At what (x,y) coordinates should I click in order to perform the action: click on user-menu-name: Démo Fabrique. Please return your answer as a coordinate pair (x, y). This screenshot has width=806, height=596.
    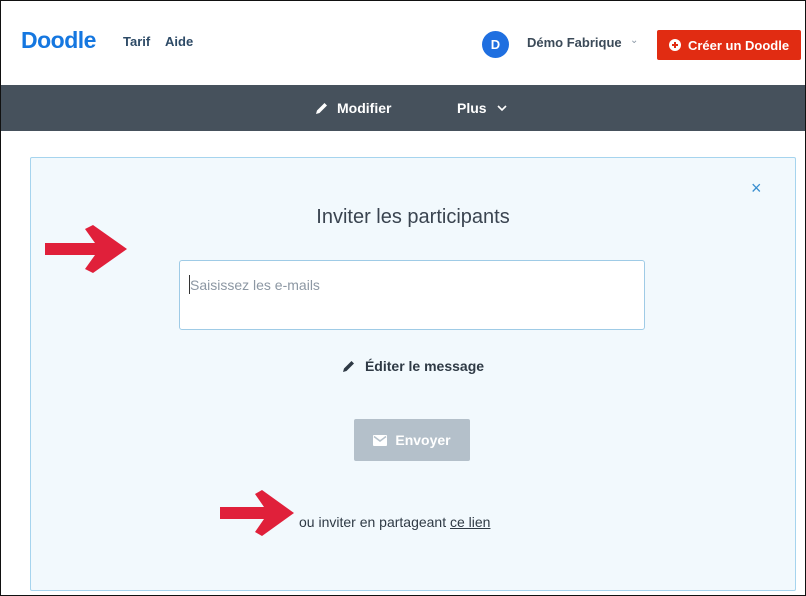
    Looking at the image, I should click on (574, 42).